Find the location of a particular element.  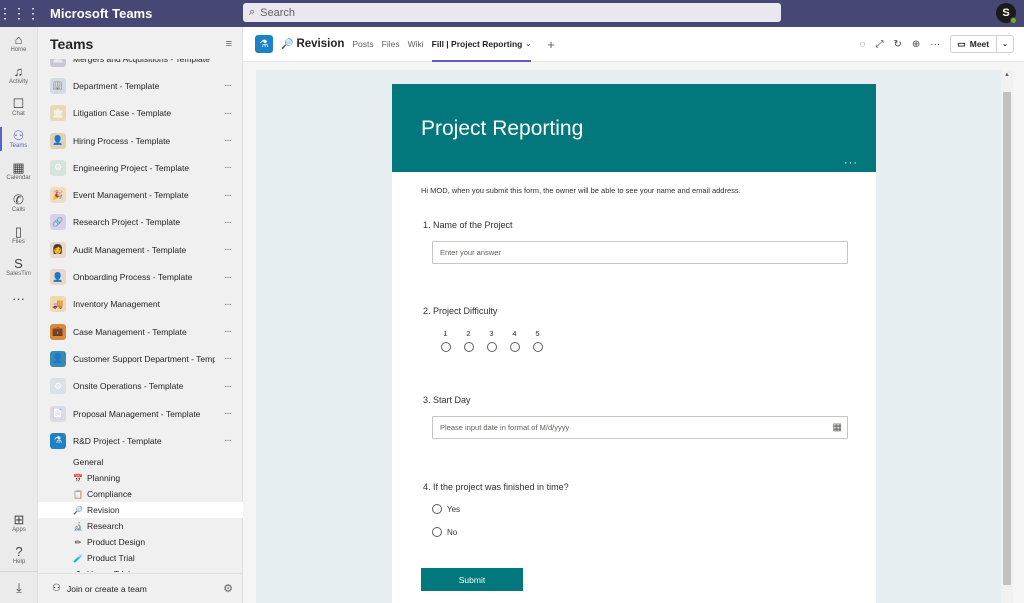

team-item: 👤 Onboarding Process - Template ··· is located at coordinates (140, 276).